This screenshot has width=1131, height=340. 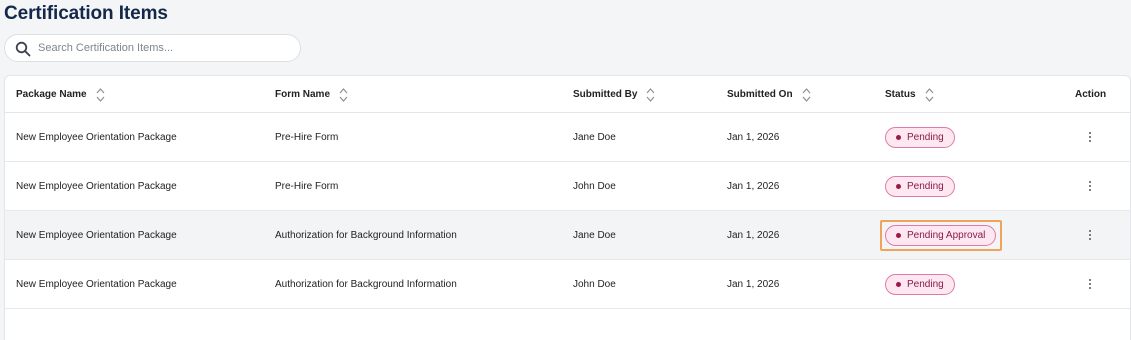 I want to click on column-header-form-name: Form Name, so click(x=311, y=94).